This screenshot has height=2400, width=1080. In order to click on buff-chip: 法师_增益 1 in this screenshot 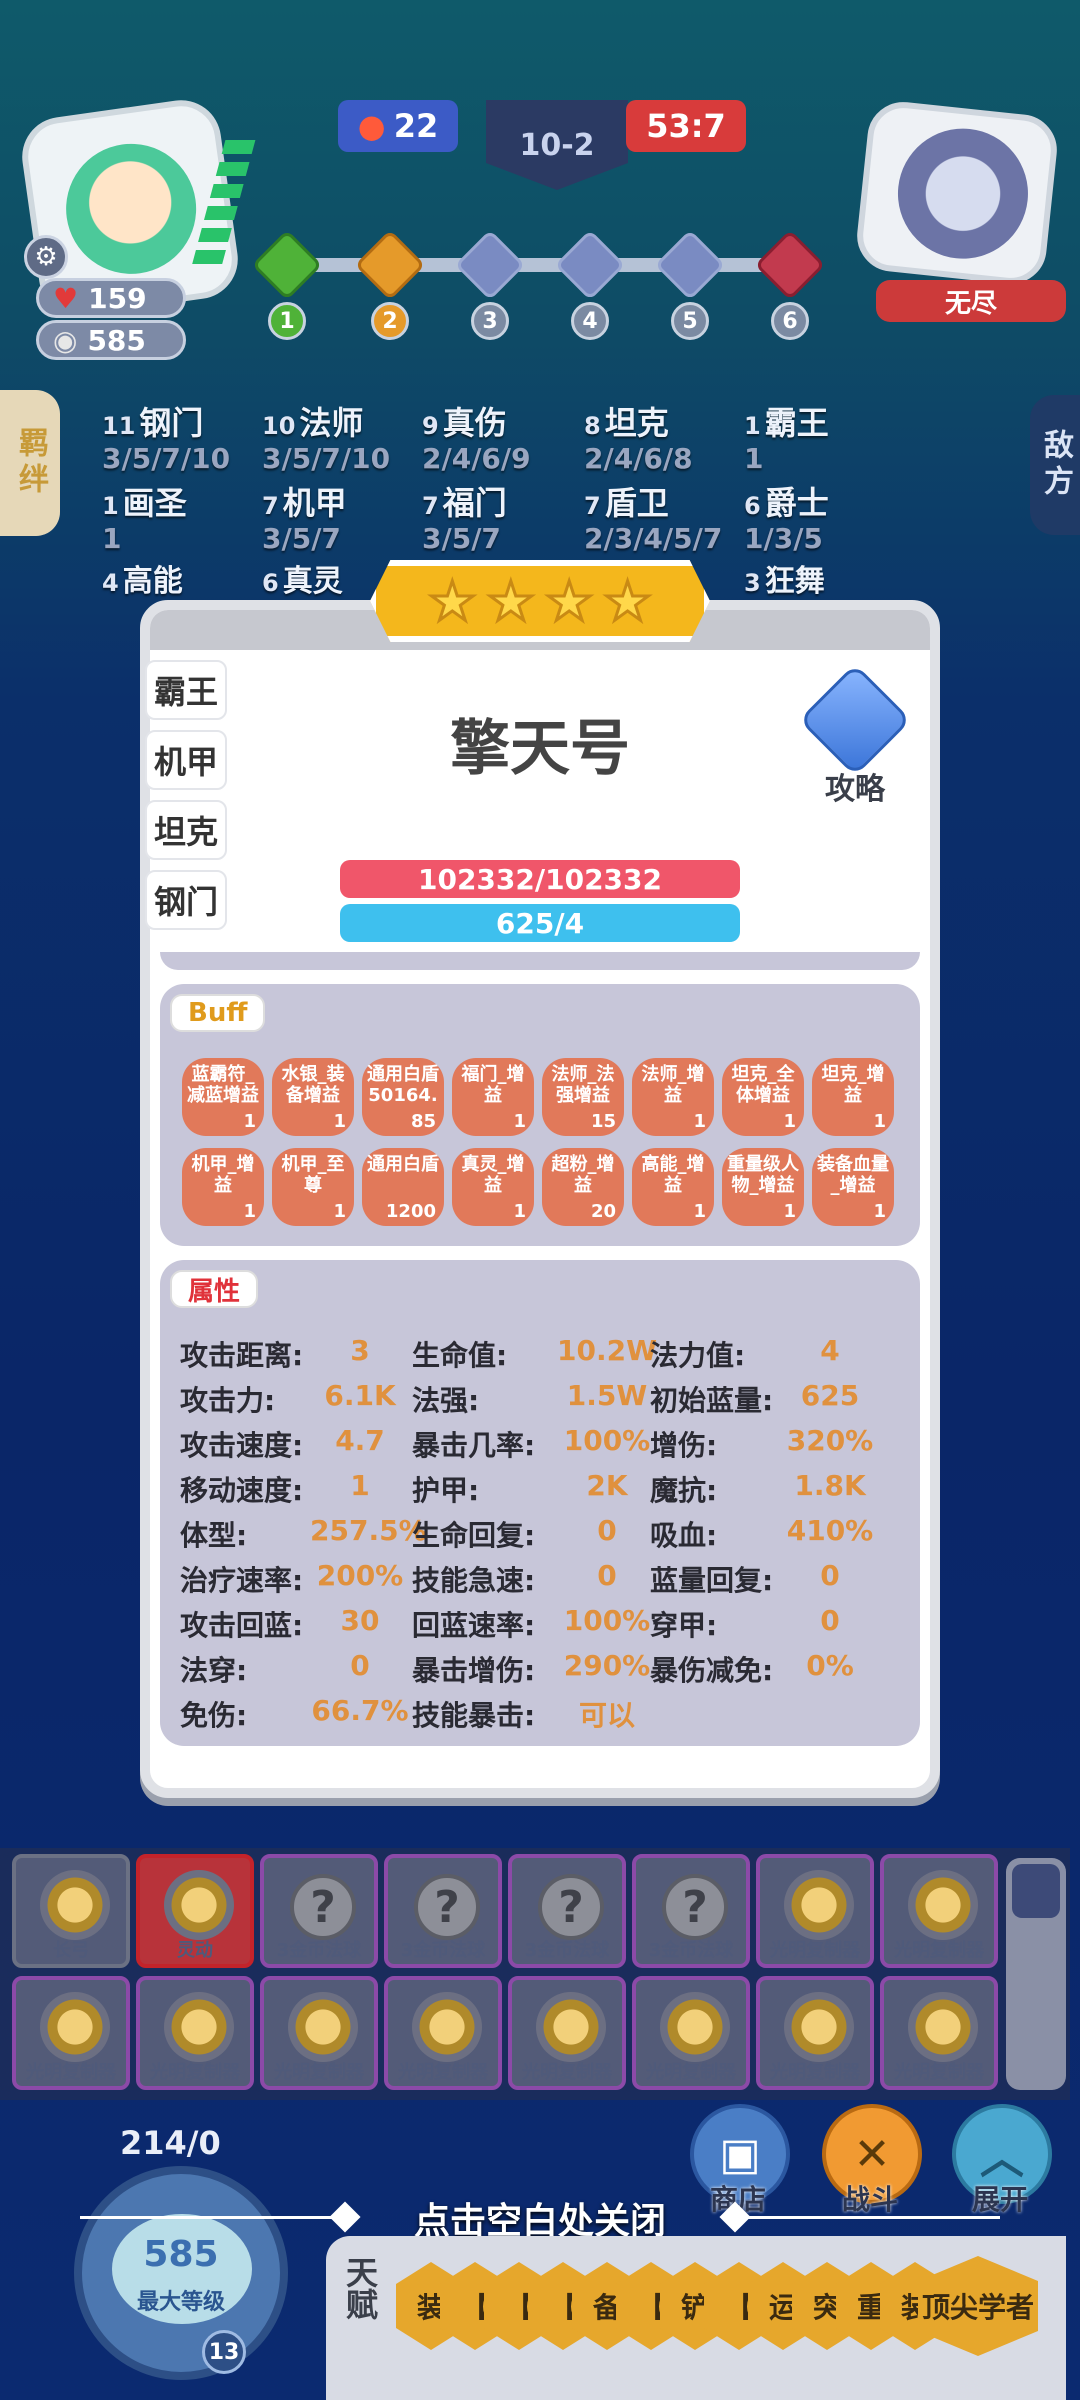, I will do `click(673, 1097)`.